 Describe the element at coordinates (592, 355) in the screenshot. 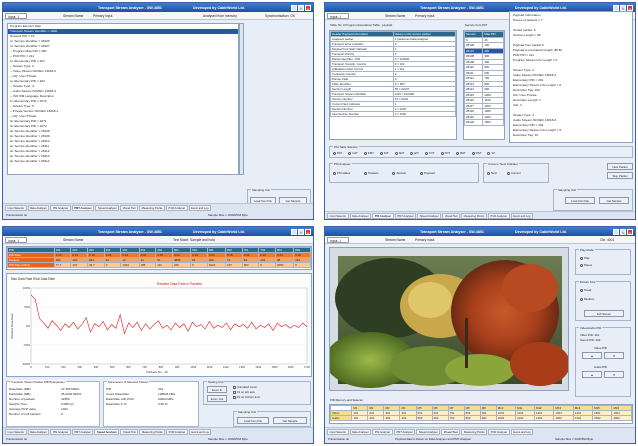

I see `video-pid-up-button: ▲` at that location.